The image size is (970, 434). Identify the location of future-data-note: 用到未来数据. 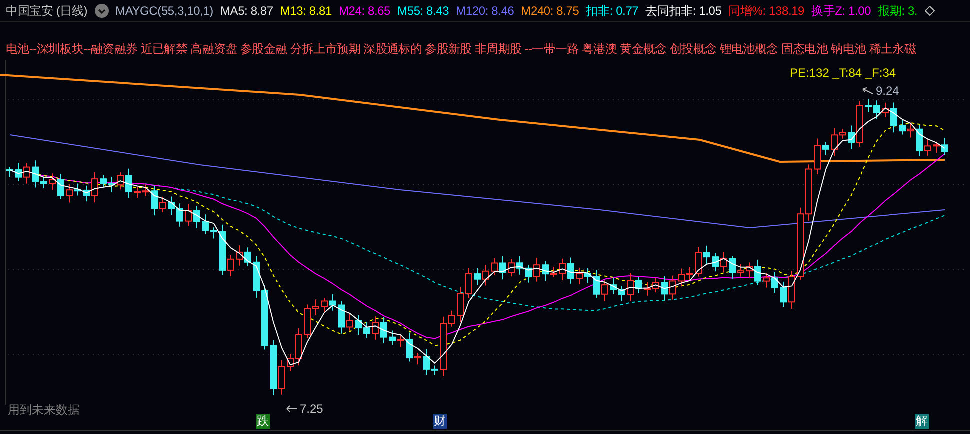
(44, 410).